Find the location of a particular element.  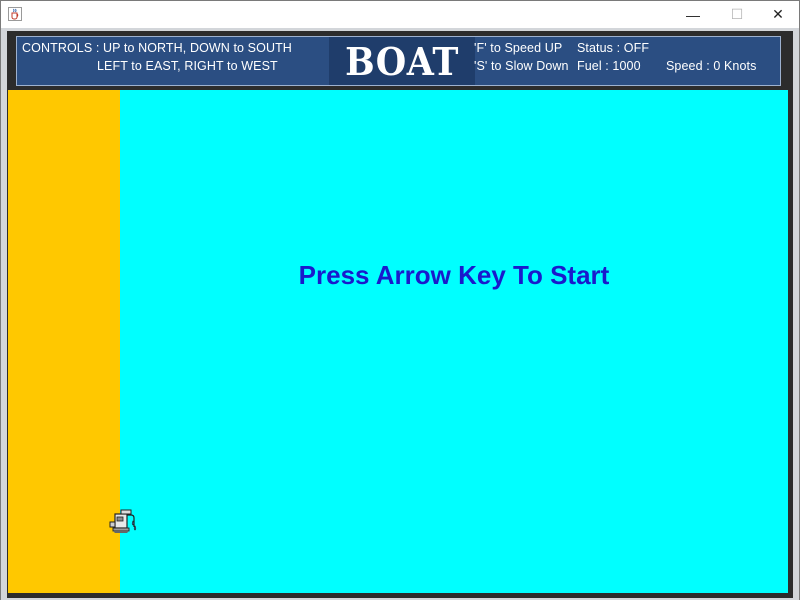

speed-readout: Speed : 0 Knots is located at coordinates (711, 66).